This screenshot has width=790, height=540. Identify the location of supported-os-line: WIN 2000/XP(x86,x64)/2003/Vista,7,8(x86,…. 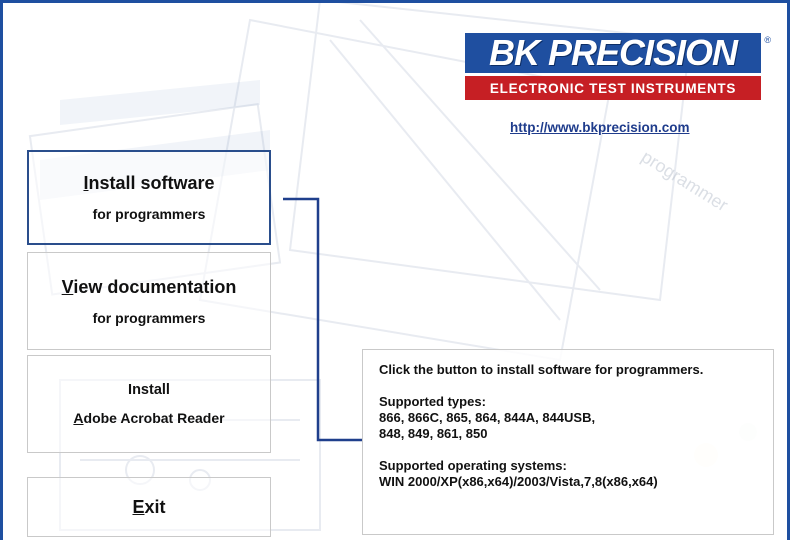
(518, 481).